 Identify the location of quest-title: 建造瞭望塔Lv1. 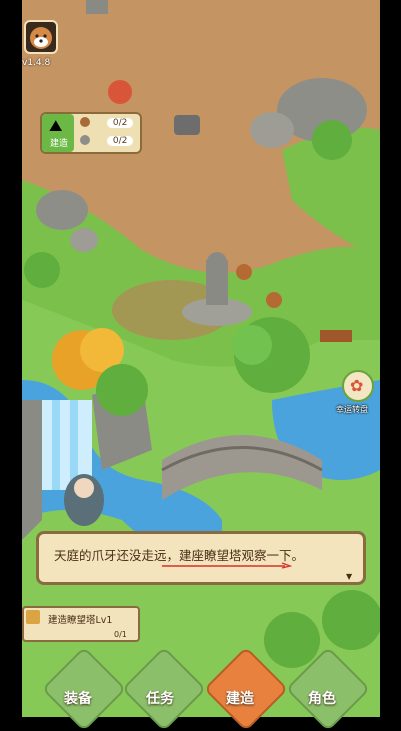
(80, 620).